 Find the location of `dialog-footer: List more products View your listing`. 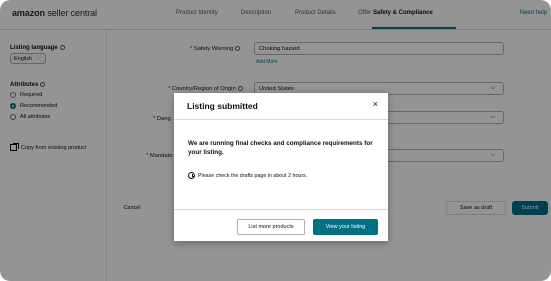

dialog-footer: List more products View your listing is located at coordinates (281, 225).